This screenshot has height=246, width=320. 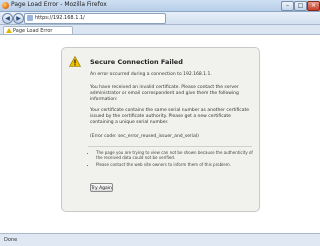 What do you see at coordinates (59, 4) in the screenshot?
I see `window-title: Page Load Error - Mozilla Firefox` at bounding box center [59, 4].